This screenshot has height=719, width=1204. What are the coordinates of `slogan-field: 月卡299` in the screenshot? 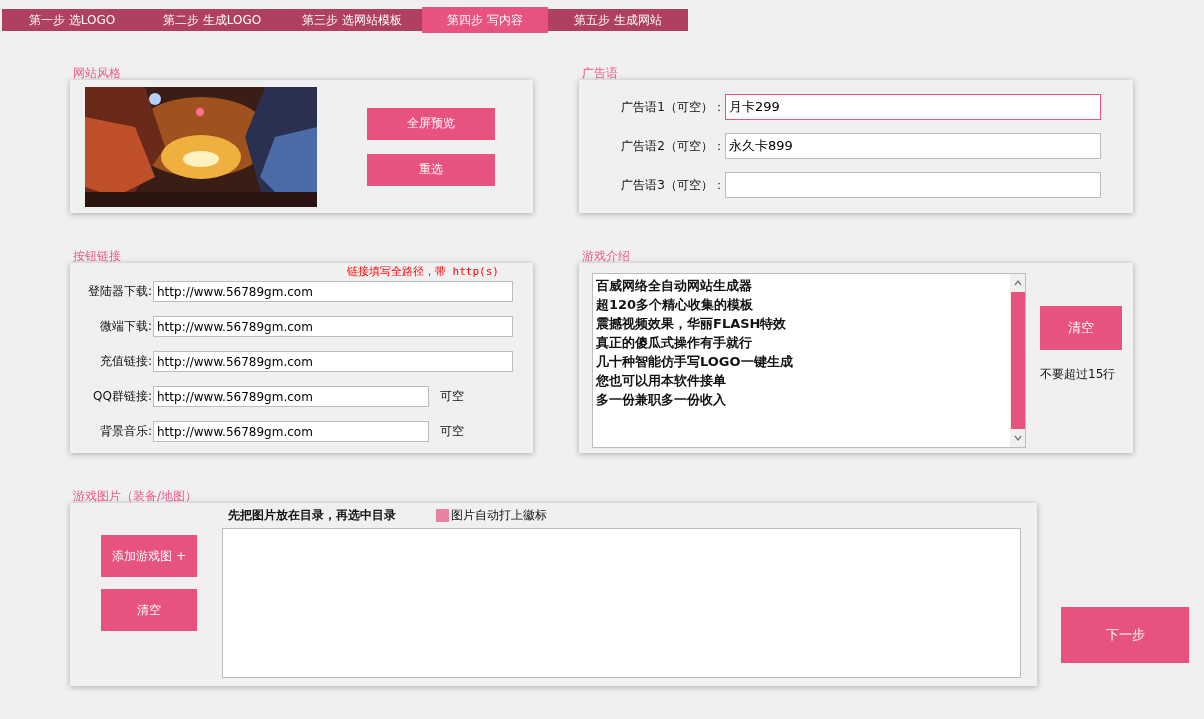 It's located at (913, 107).